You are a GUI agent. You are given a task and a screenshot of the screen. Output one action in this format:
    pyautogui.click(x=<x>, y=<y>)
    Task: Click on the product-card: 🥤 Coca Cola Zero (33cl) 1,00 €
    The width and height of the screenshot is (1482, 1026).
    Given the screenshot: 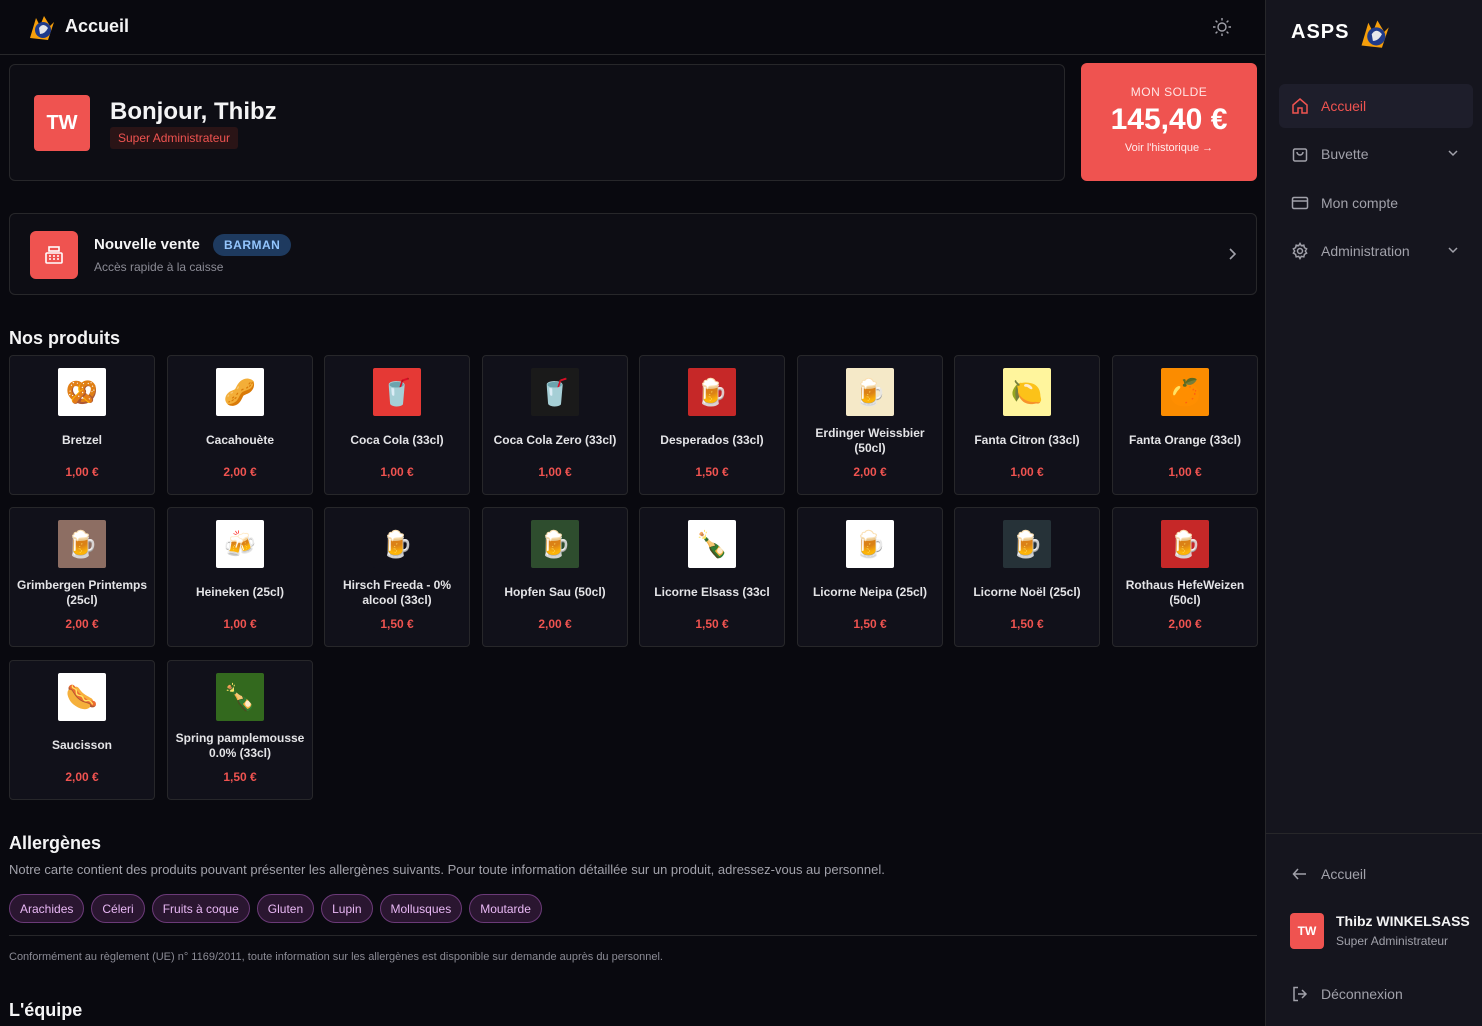 What is the action you would take?
    pyautogui.click(x=555, y=425)
    